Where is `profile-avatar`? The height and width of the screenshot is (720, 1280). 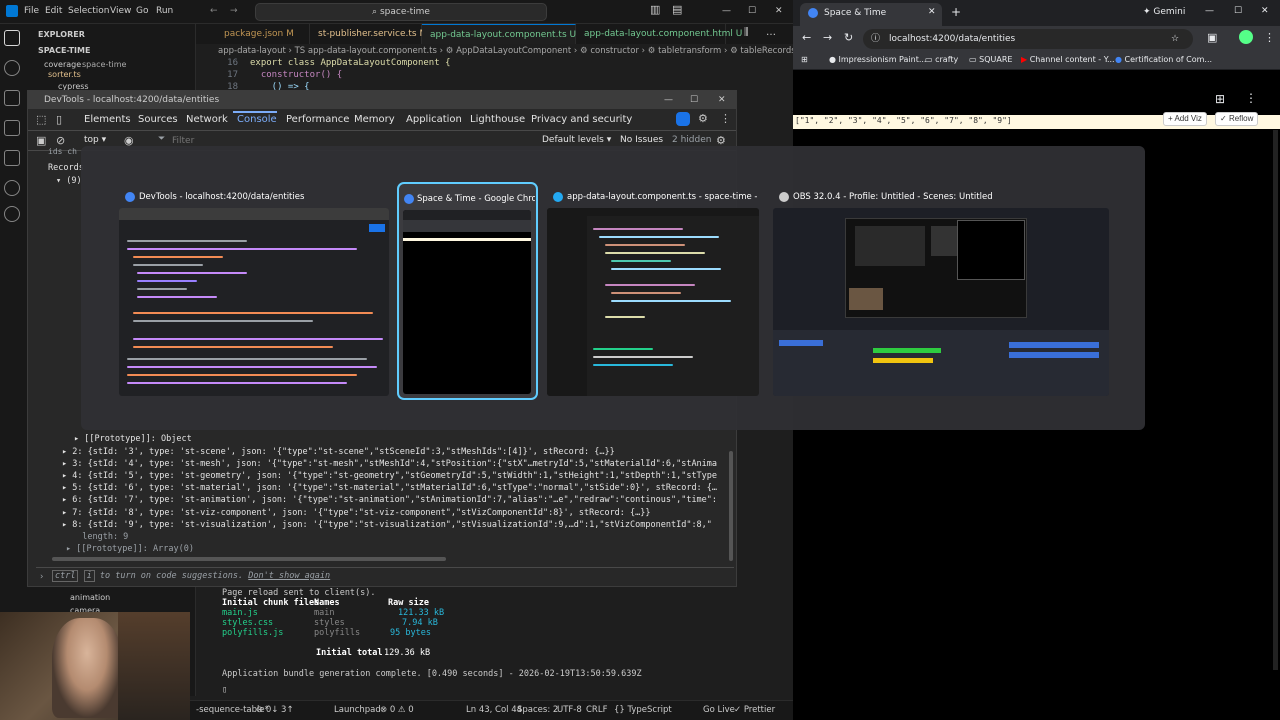 profile-avatar is located at coordinates (1246, 37).